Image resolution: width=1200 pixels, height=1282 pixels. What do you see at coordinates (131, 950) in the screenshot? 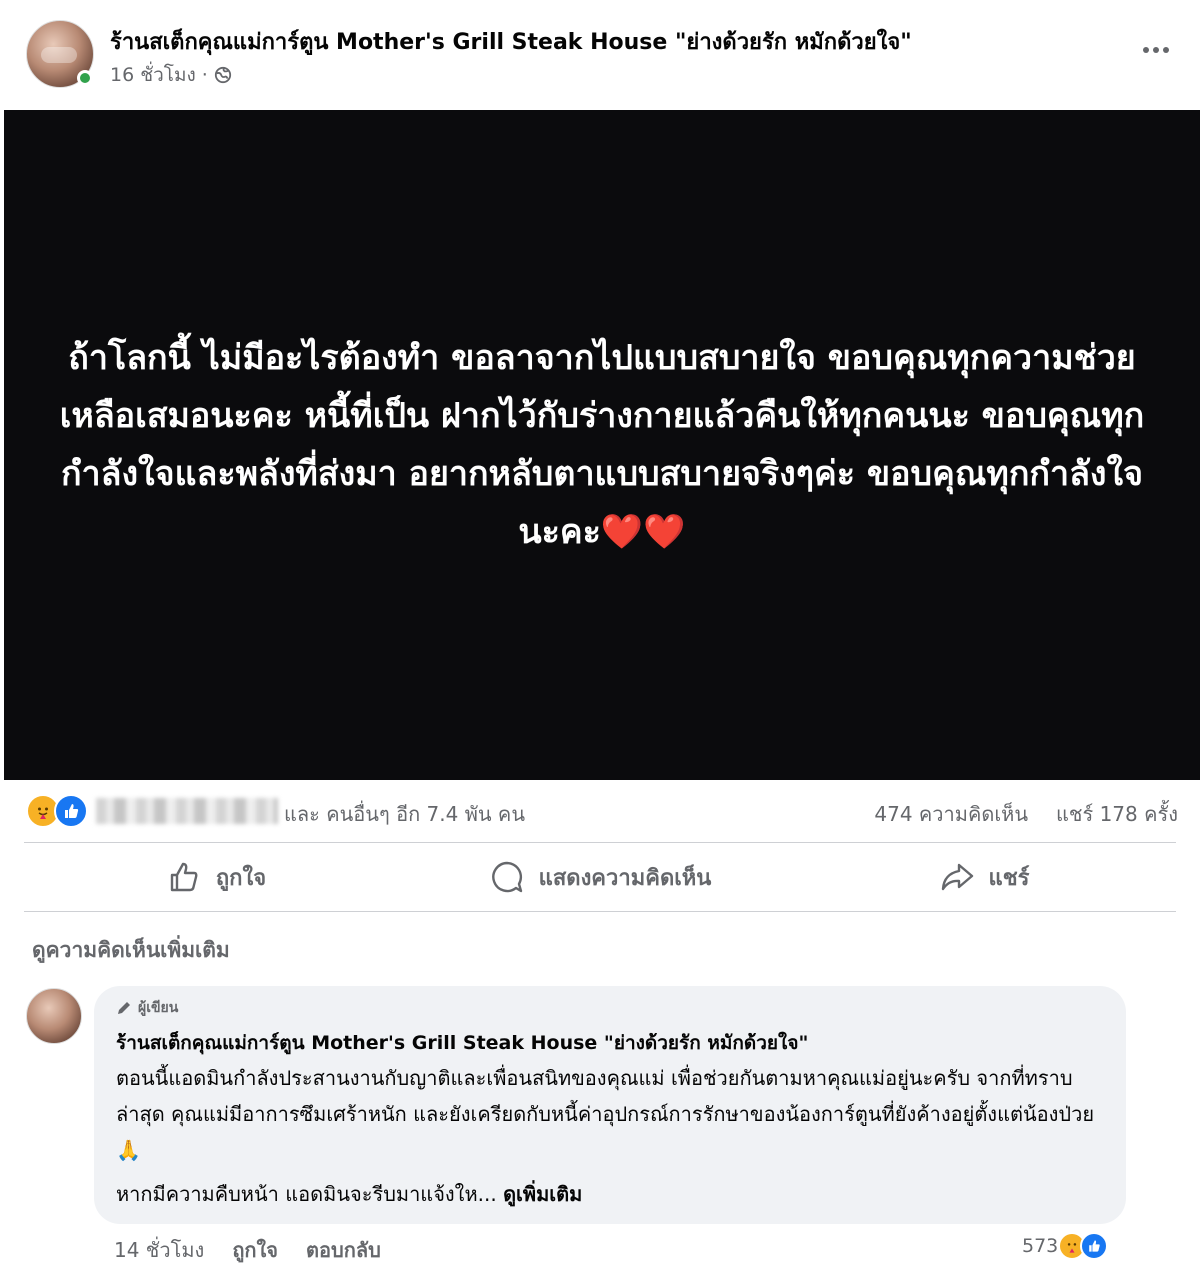
I see `view-more-comments-link: ดูความคิดเห็นเพิ่มเติม` at bounding box center [131, 950].